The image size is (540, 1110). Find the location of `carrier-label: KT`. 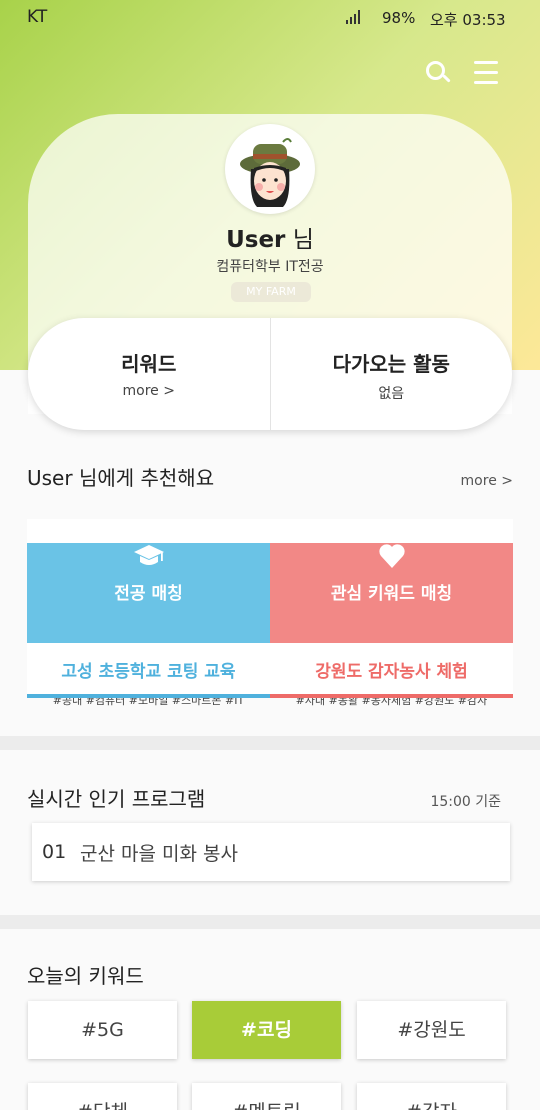

carrier-label: KT is located at coordinates (37, 17).